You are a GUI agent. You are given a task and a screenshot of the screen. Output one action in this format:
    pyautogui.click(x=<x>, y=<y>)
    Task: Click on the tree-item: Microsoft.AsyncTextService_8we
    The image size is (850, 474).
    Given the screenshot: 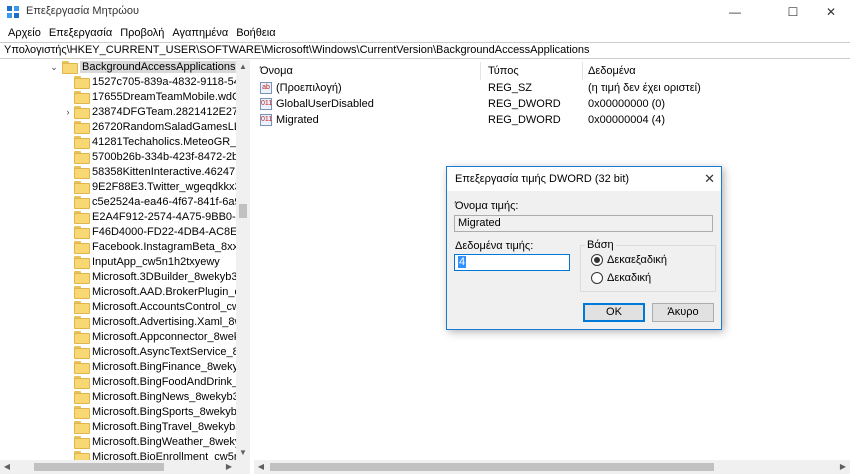 What is the action you would take?
    pyautogui.click(x=118, y=352)
    